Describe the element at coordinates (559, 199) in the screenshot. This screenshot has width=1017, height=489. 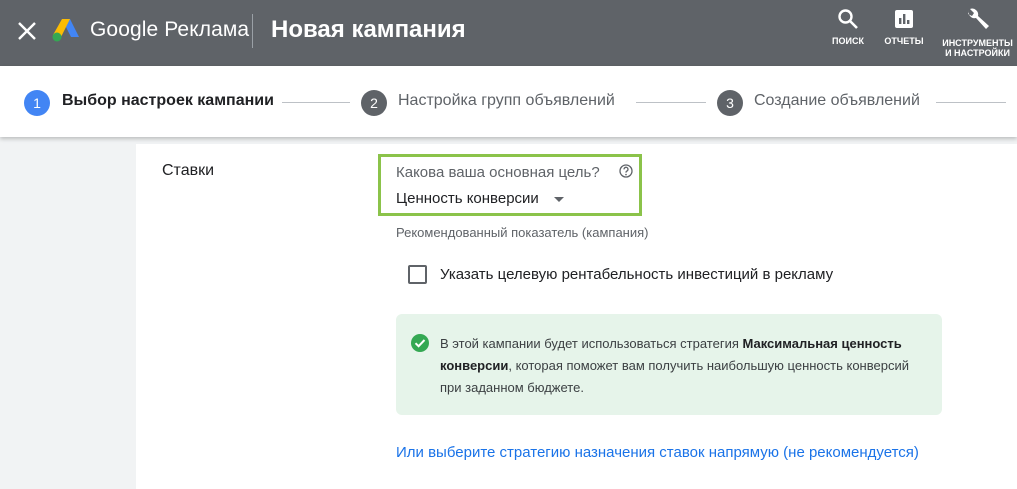
I see `dropdown-arrow-icon` at that location.